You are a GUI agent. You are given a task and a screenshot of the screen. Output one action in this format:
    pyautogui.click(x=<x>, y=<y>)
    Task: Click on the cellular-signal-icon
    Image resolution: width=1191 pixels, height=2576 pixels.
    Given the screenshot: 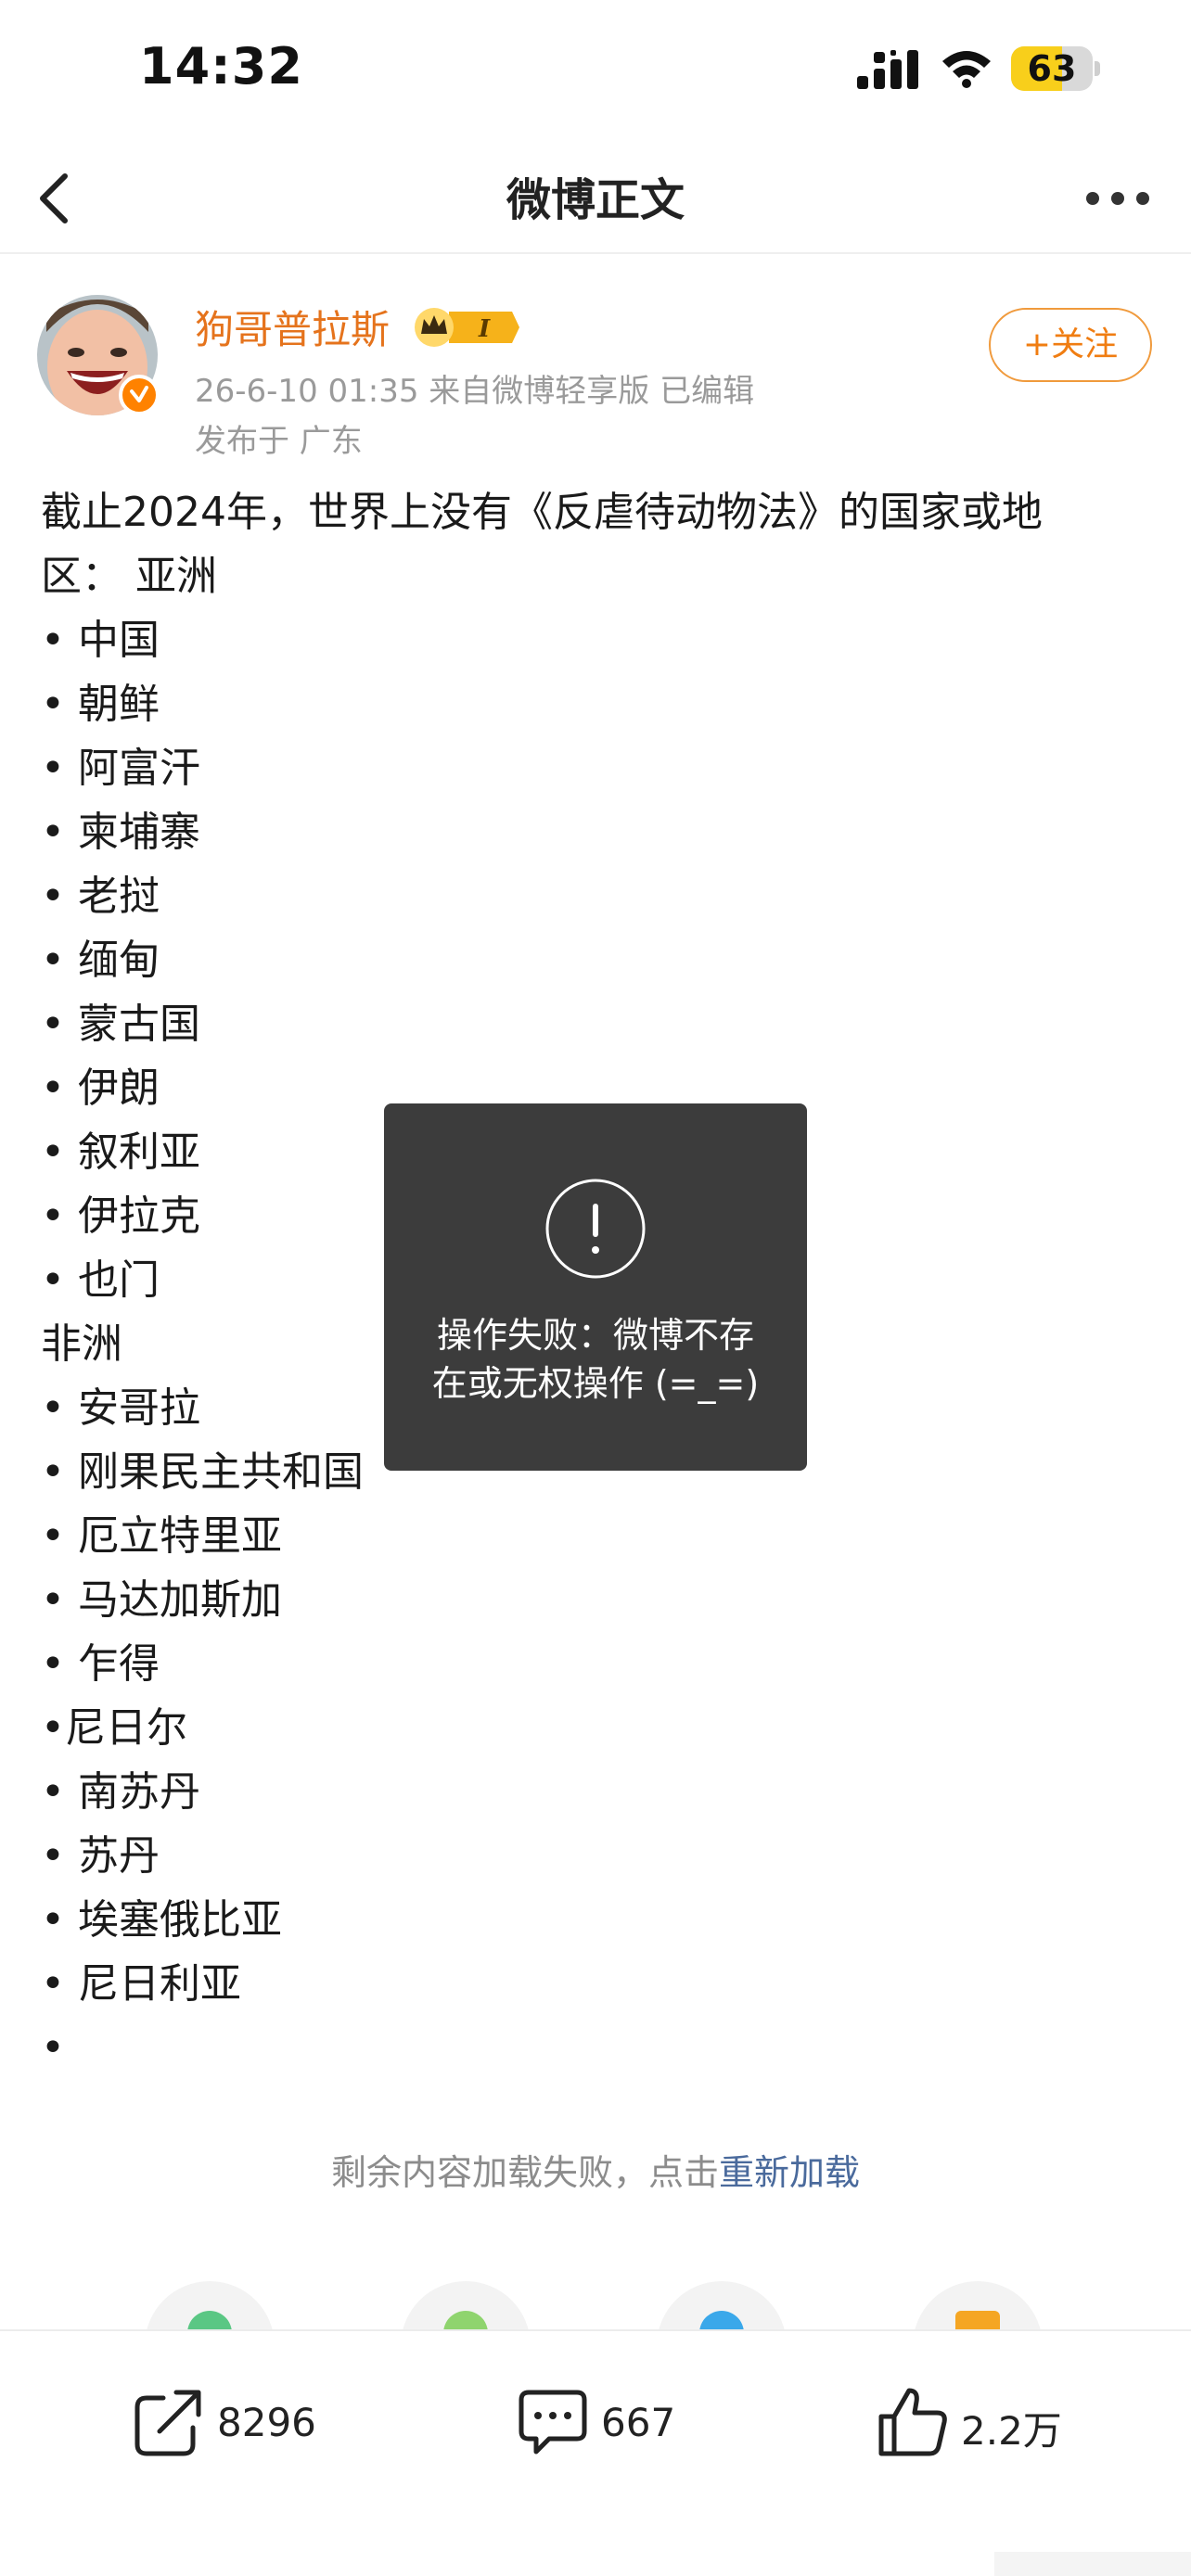 What is the action you would take?
    pyautogui.click(x=887, y=69)
    